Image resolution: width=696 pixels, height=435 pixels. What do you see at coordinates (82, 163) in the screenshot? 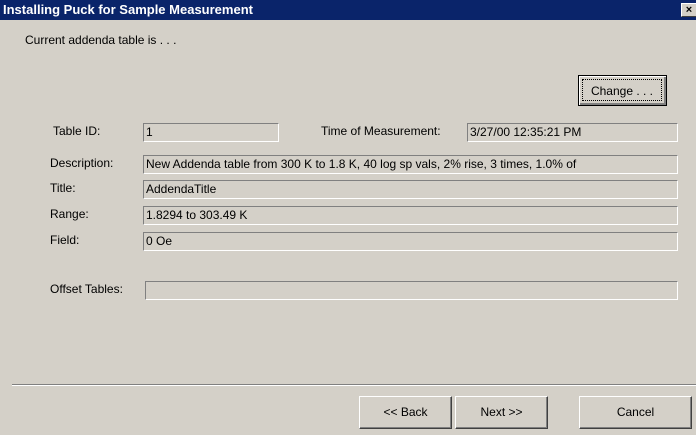
I see `description-label: Description:` at bounding box center [82, 163].